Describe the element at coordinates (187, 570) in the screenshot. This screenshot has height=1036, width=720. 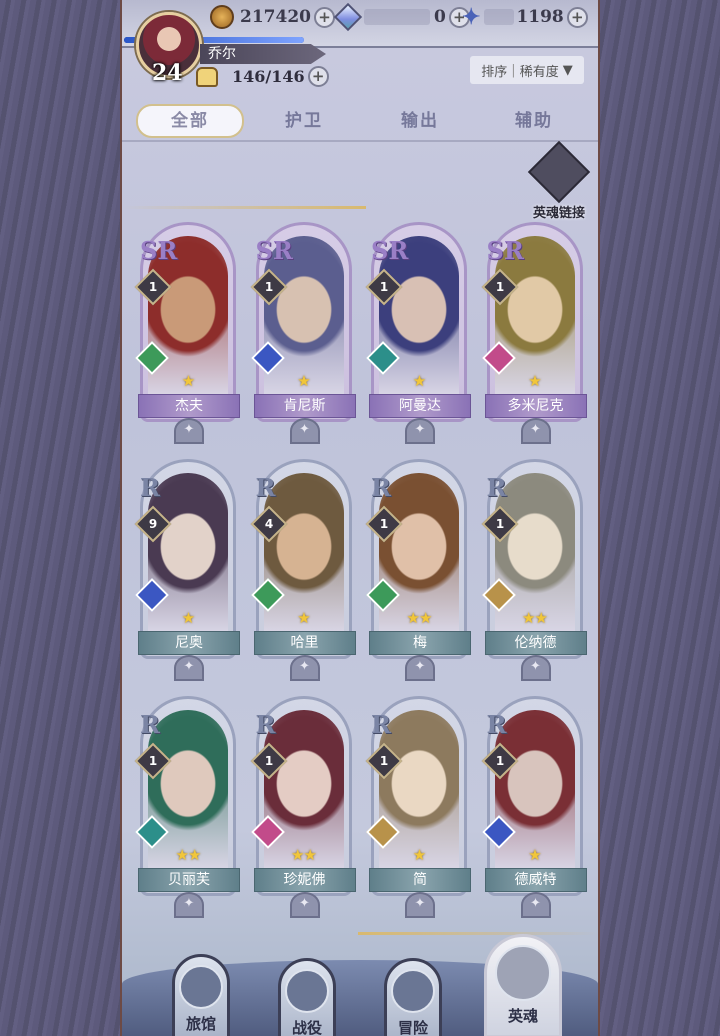
I see `hero-card: R 9 ★ 尼奥 ✦` at that location.